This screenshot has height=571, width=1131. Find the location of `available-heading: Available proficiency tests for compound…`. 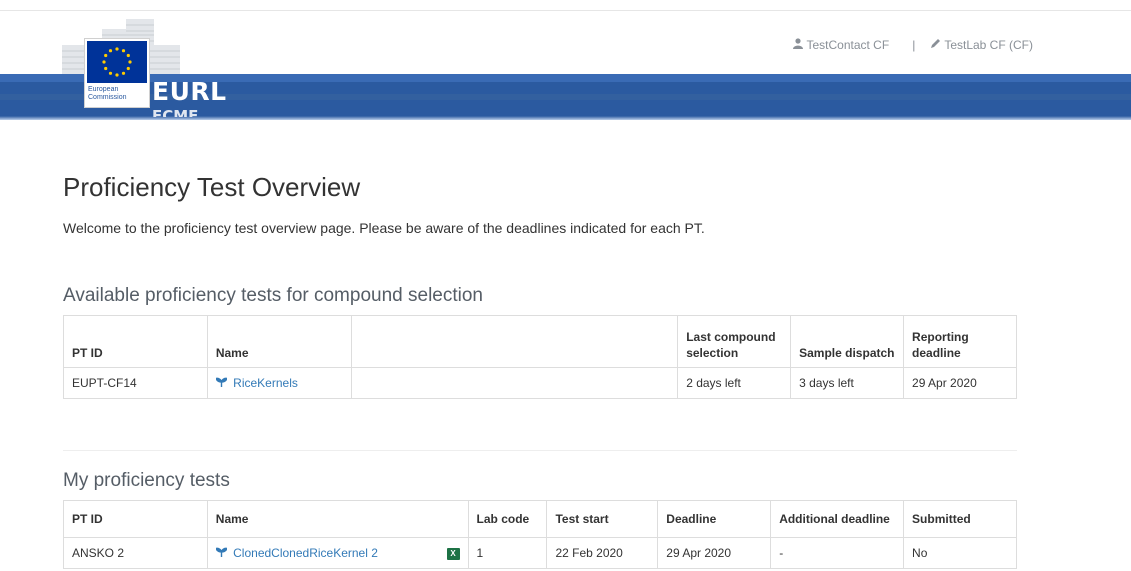

available-heading: Available proficiency tests for compound… is located at coordinates (273, 295).